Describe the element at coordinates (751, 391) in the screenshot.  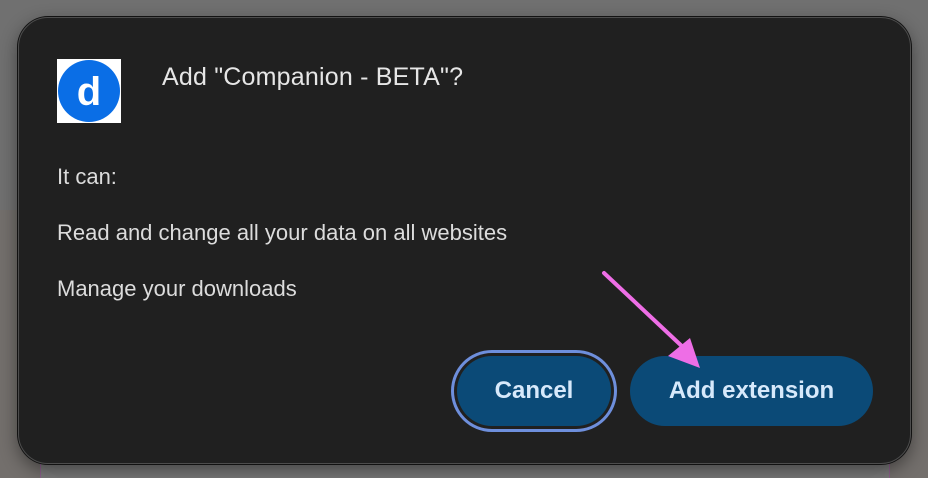
I see `add-extension-button: Add extension` at that location.